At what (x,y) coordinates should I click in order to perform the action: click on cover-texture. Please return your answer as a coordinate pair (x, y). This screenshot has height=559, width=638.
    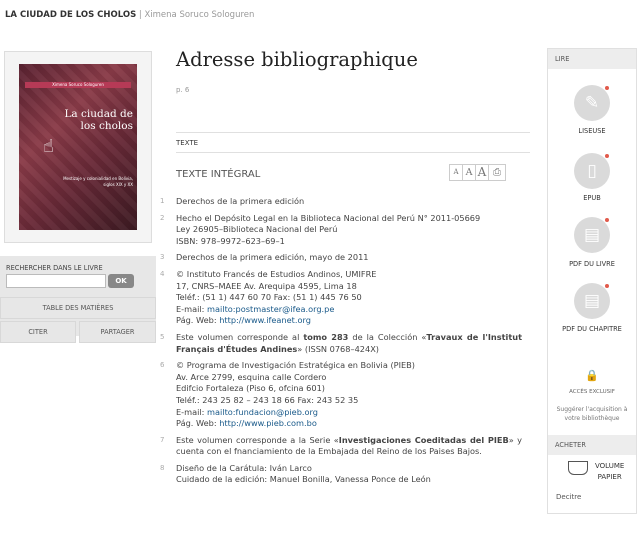
    Looking at the image, I should click on (78, 147).